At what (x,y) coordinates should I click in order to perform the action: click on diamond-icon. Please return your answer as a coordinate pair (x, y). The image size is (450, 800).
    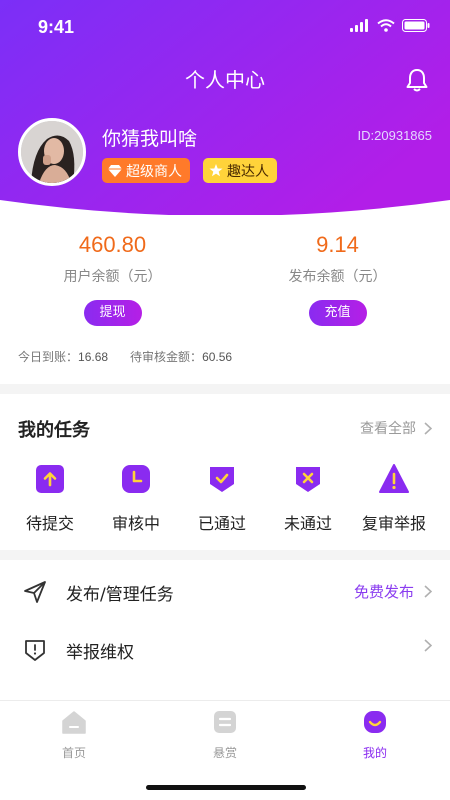
    Looking at the image, I should click on (115, 170).